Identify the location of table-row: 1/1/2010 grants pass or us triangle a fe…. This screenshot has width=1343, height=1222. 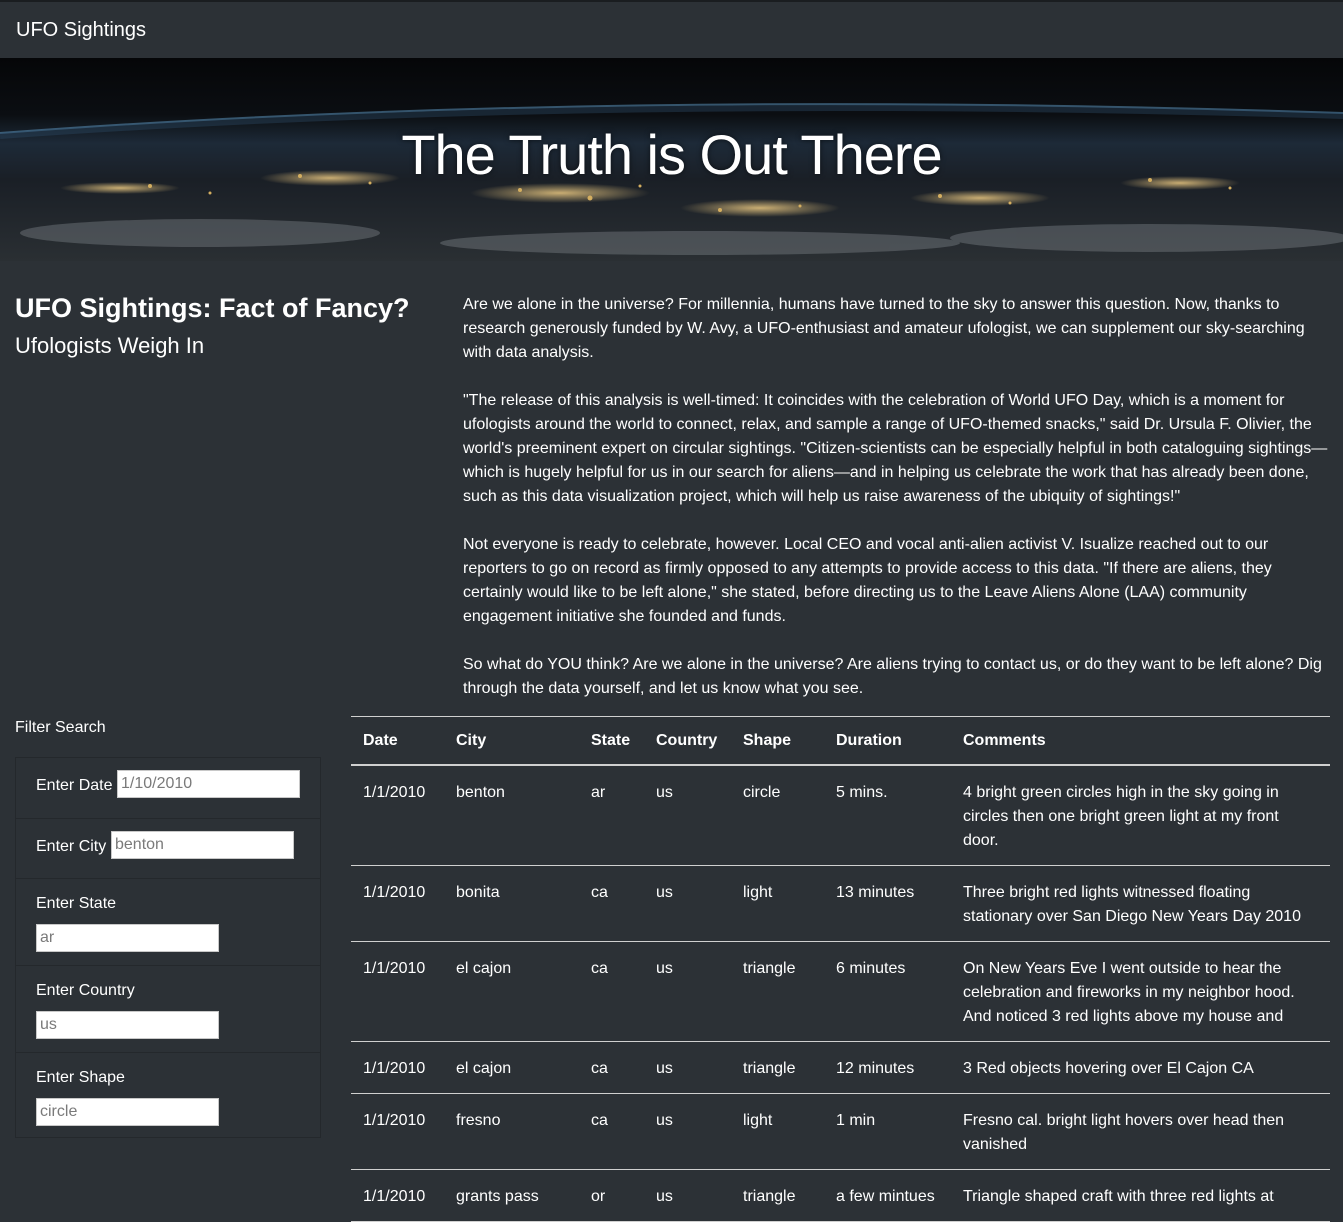
(840, 1196).